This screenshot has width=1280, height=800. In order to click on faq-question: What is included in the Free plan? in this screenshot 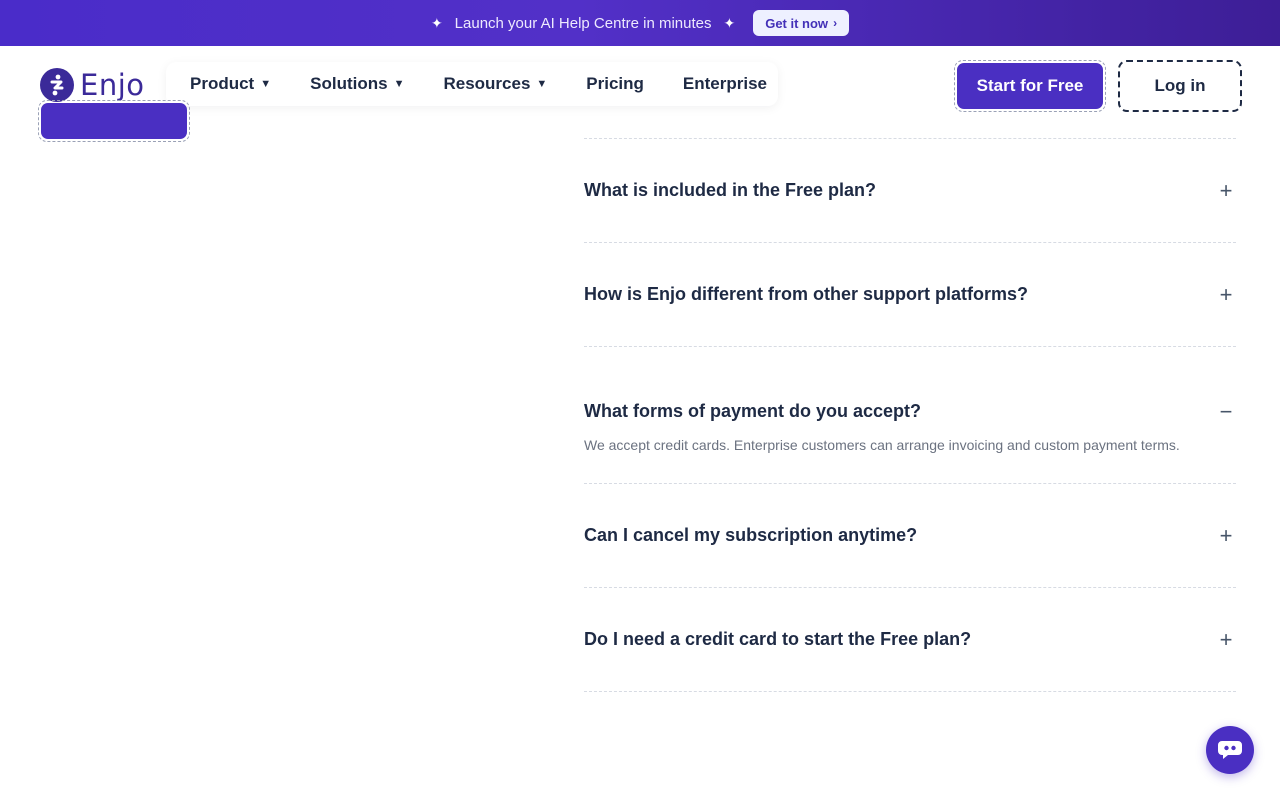, I will do `click(730, 190)`.